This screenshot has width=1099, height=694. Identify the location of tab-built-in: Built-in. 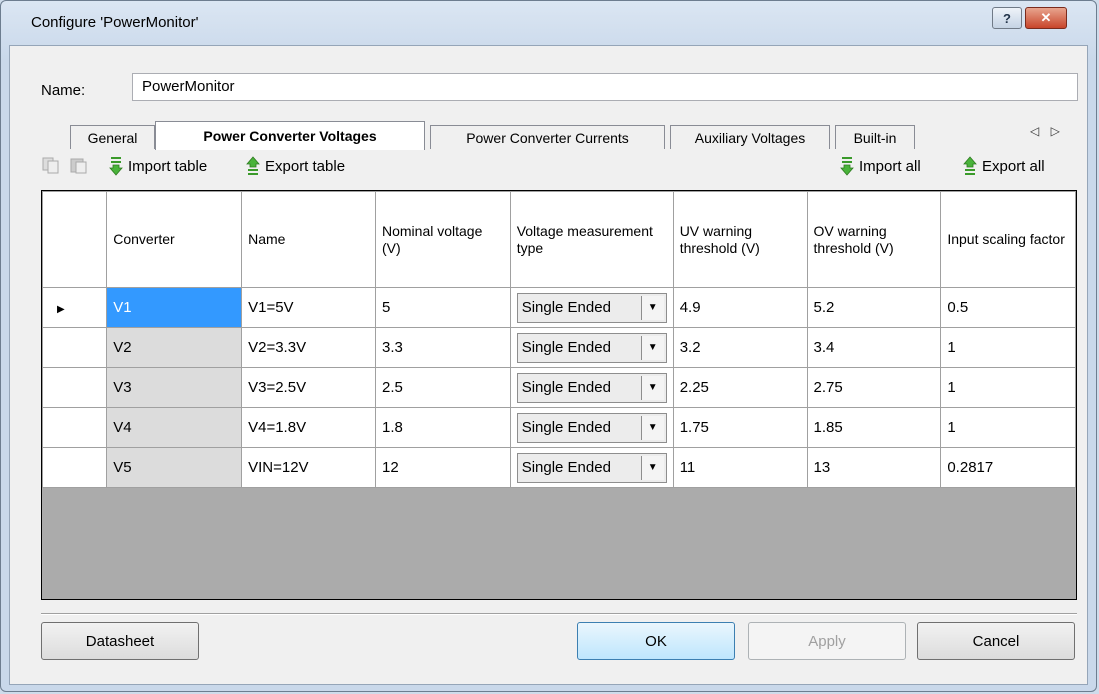
(875, 137).